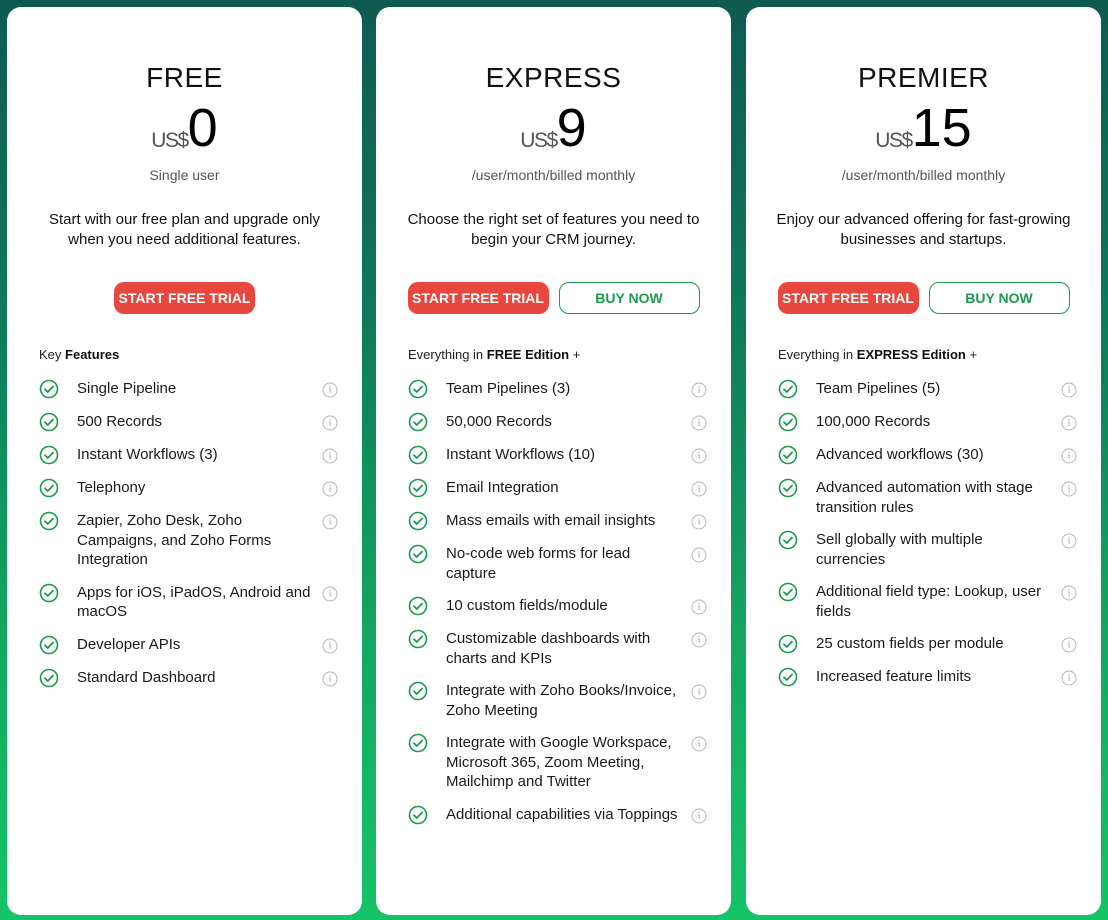  Describe the element at coordinates (562, 814) in the screenshot. I see `feature-text: Additional capabilities via Toppings` at that location.